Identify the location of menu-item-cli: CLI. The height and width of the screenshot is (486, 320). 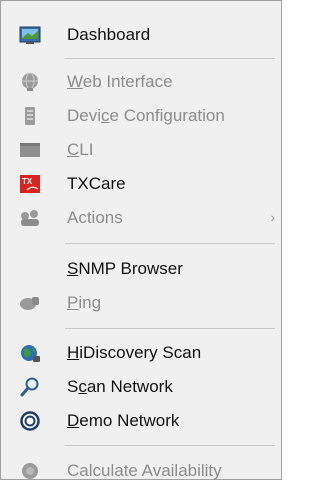
(140, 150).